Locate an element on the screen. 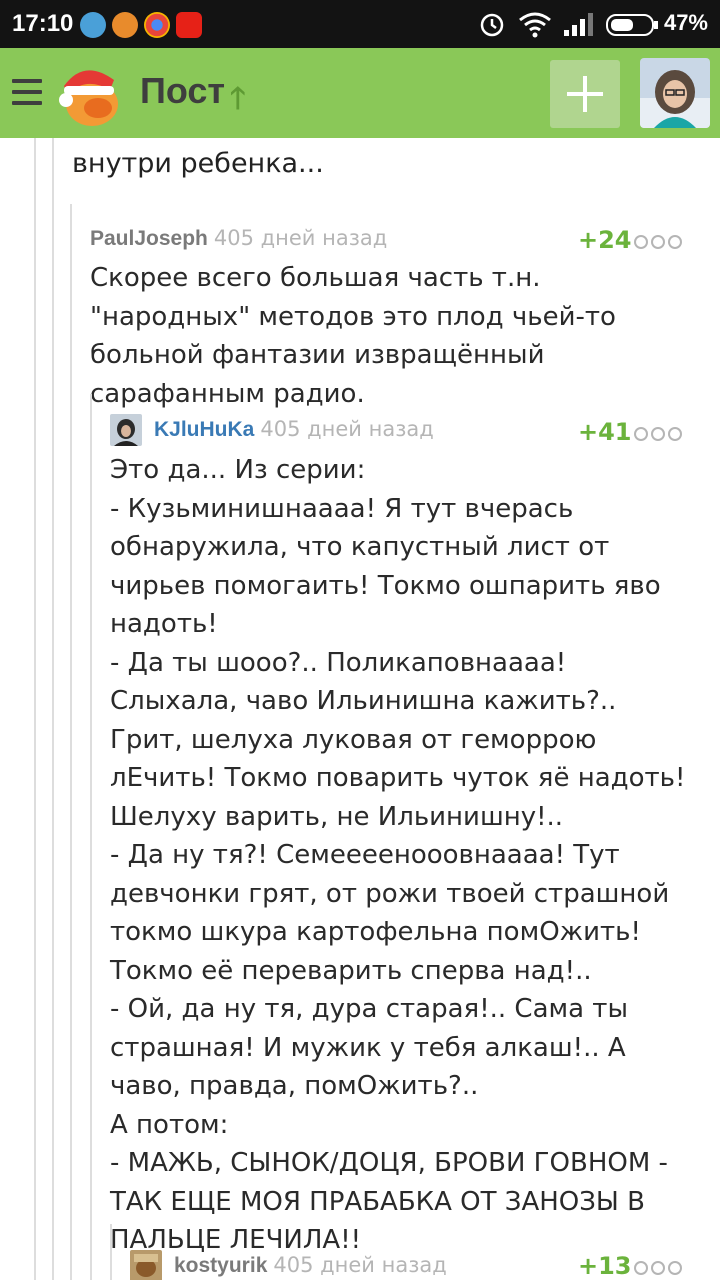  comment-header: PaulJoseph 405 дней назад is located at coordinates (238, 243).